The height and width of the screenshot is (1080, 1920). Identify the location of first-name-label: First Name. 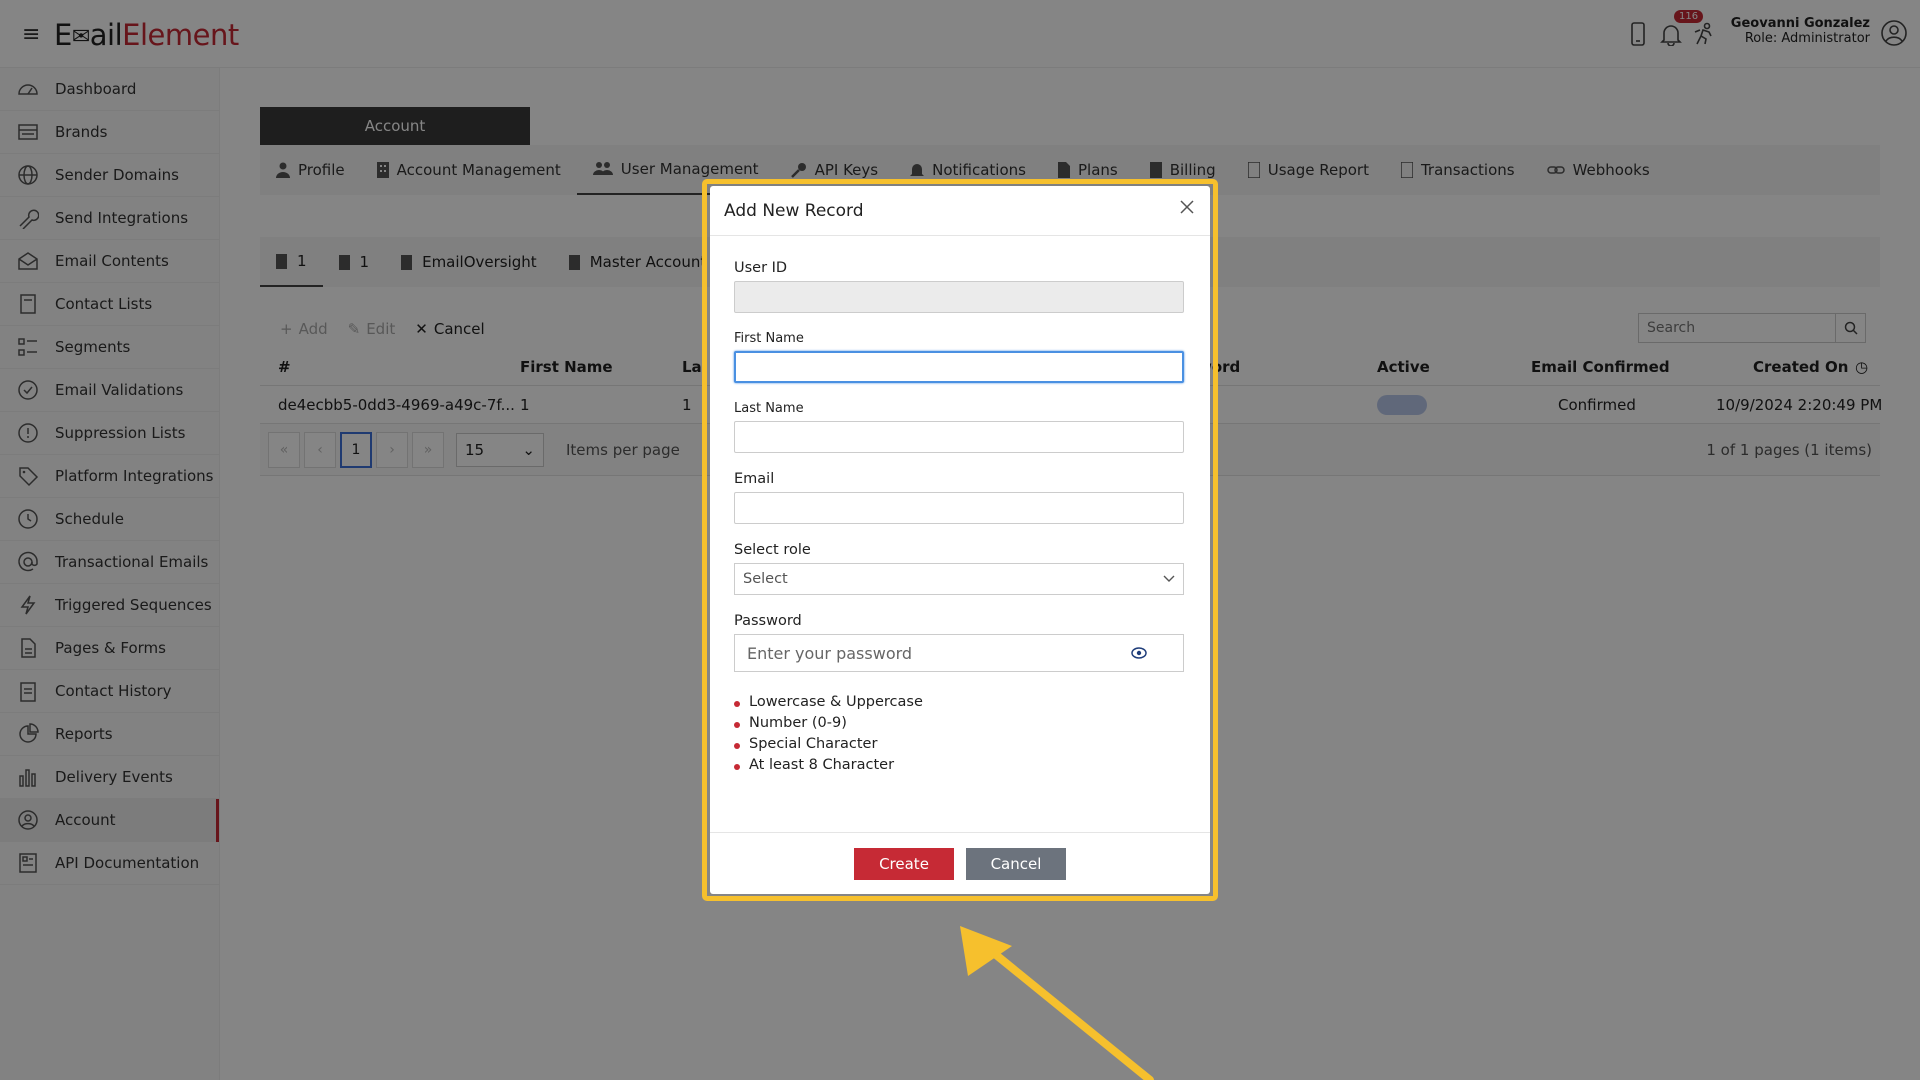
(769, 338).